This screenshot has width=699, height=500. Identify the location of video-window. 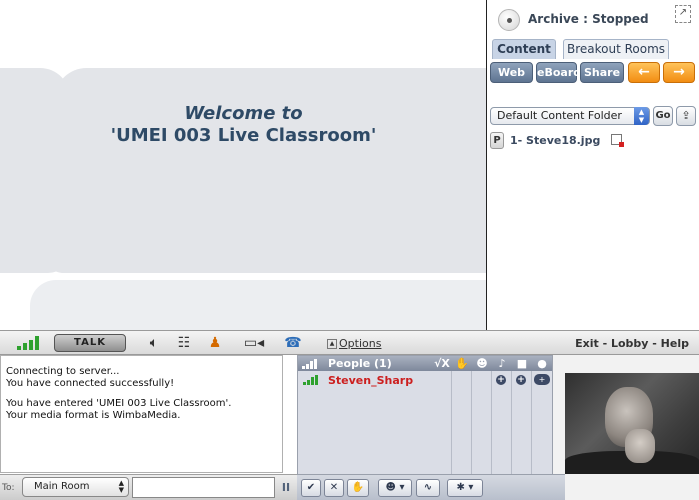
(626, 415).